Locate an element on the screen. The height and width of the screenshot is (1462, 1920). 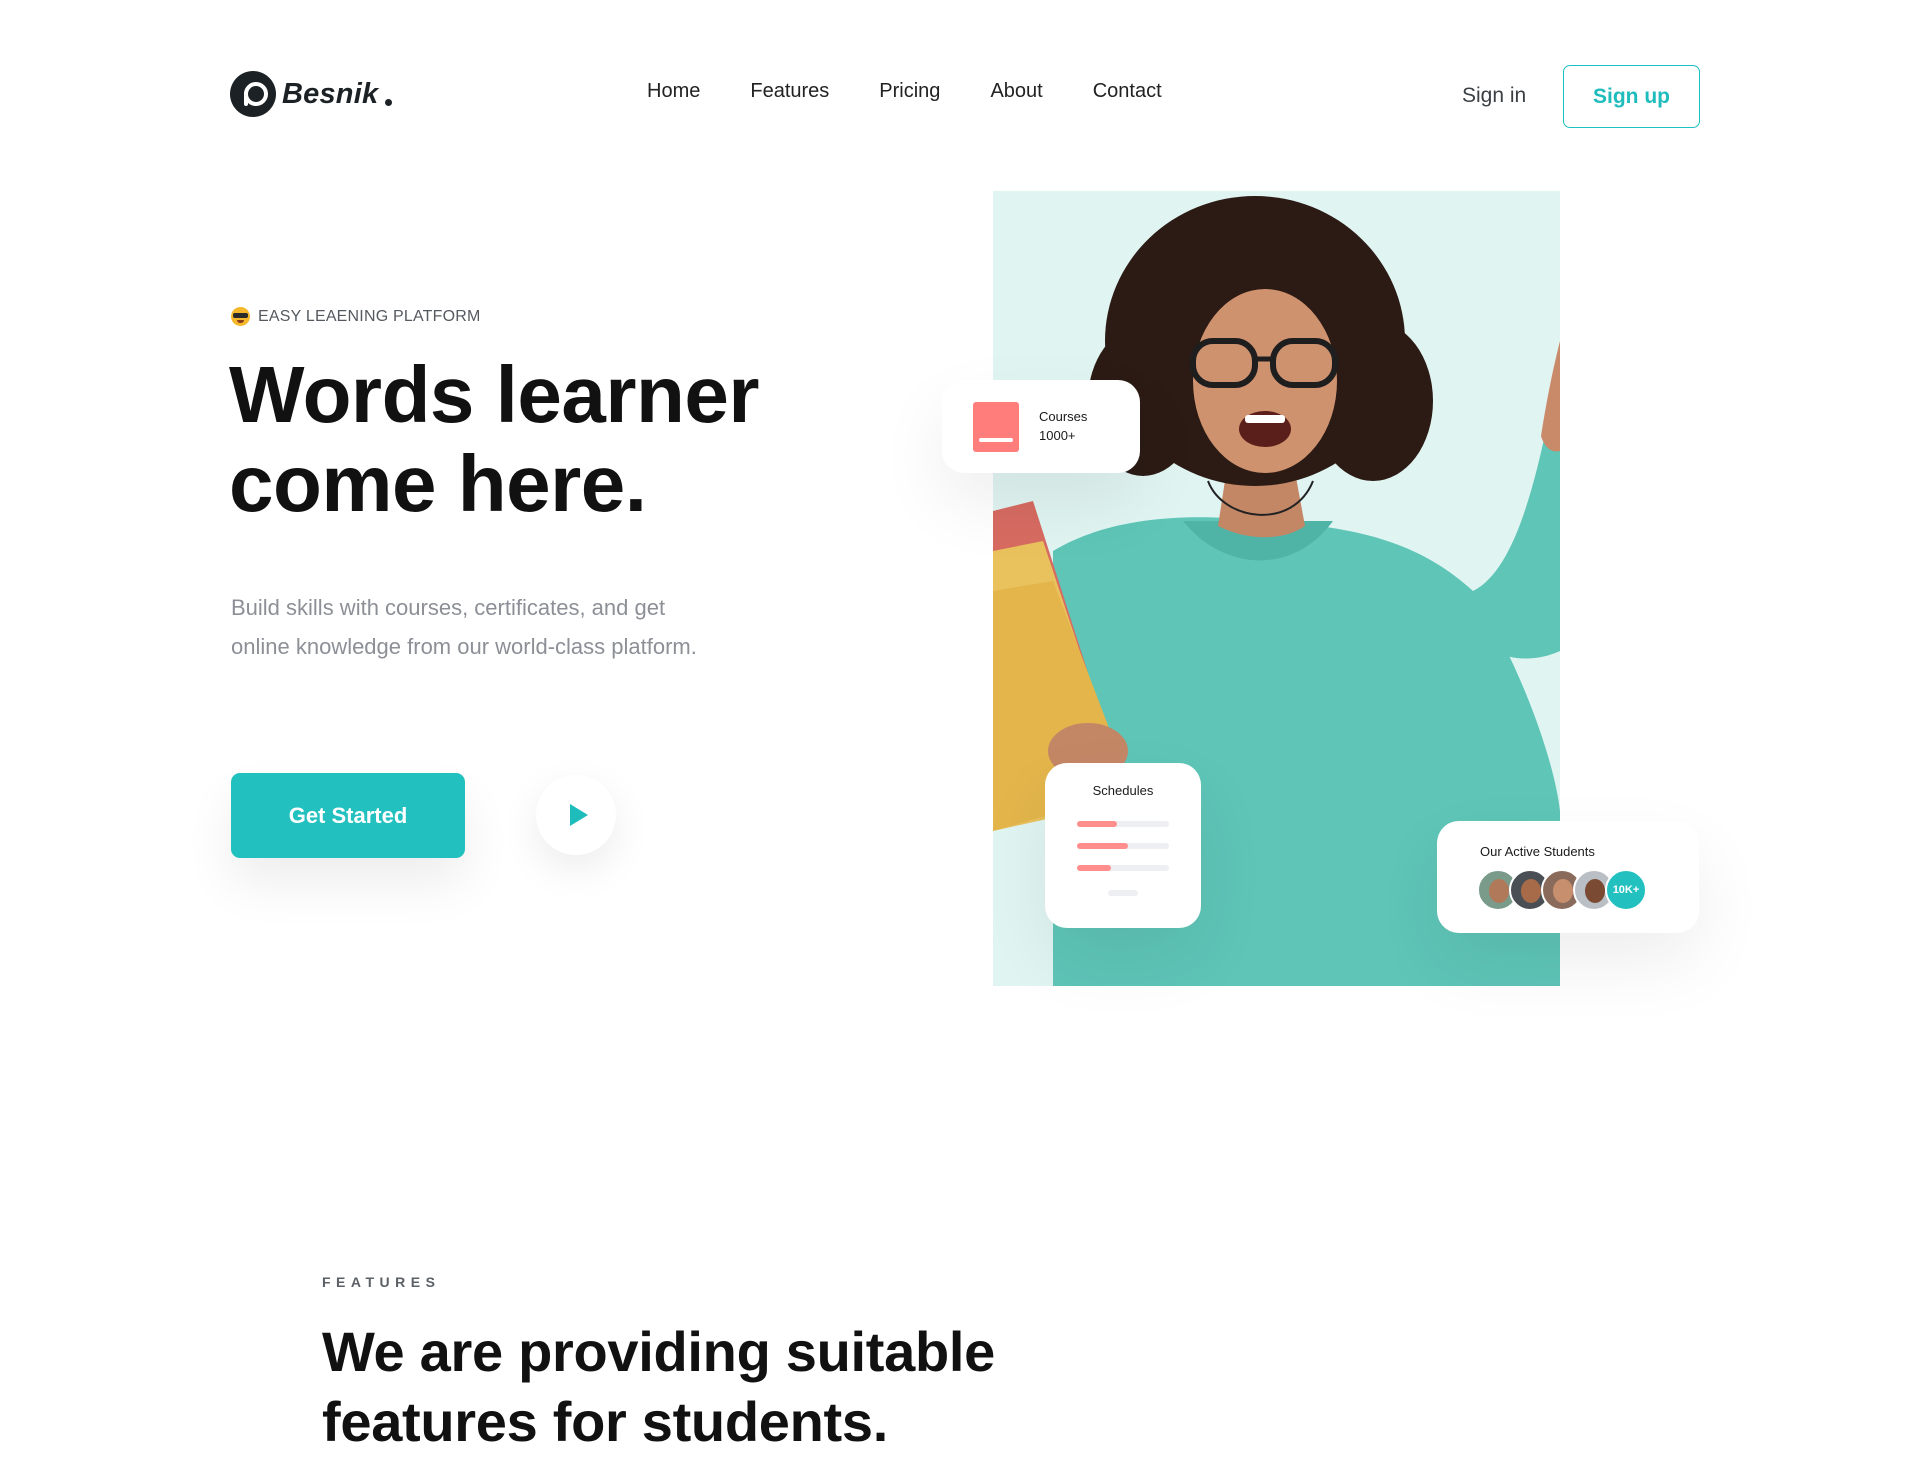
logo: Besnik is located at coordinates (311, 94).